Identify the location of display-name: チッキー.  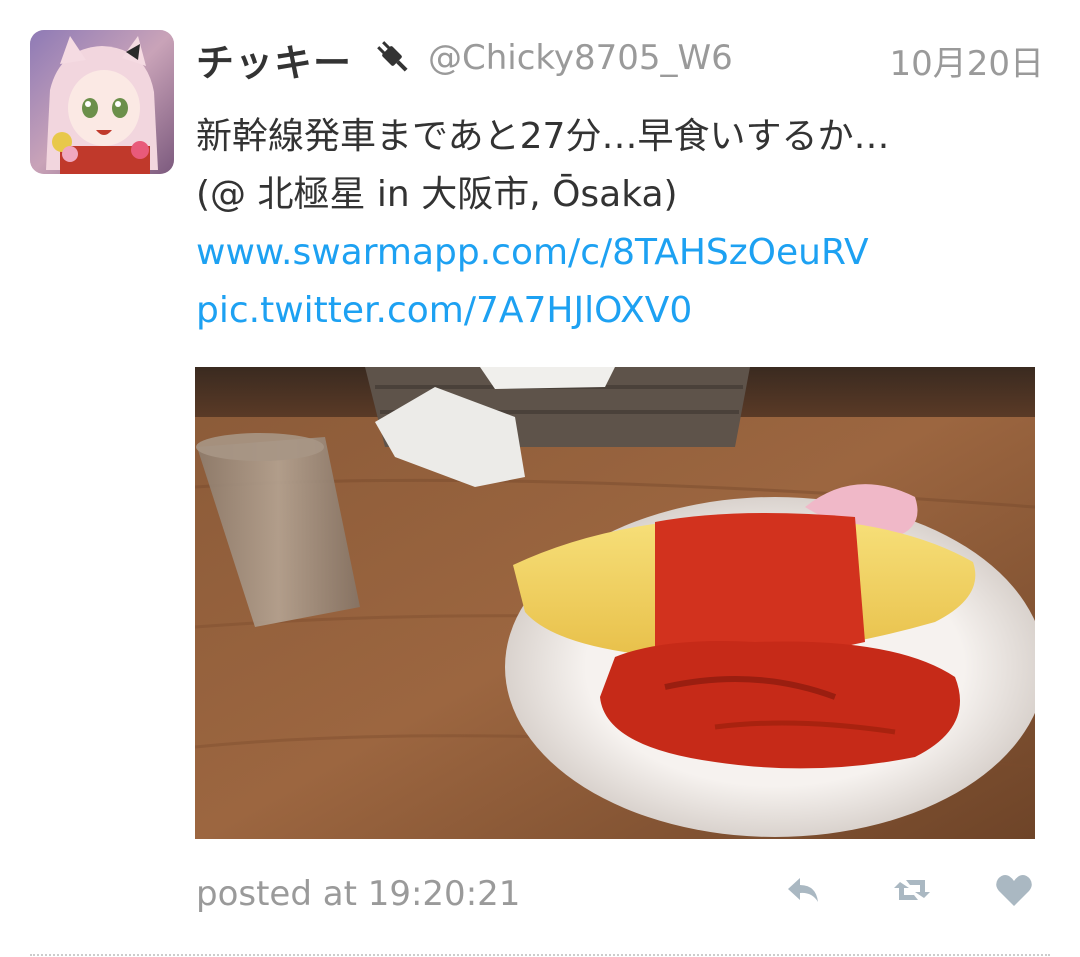
(274, 59).